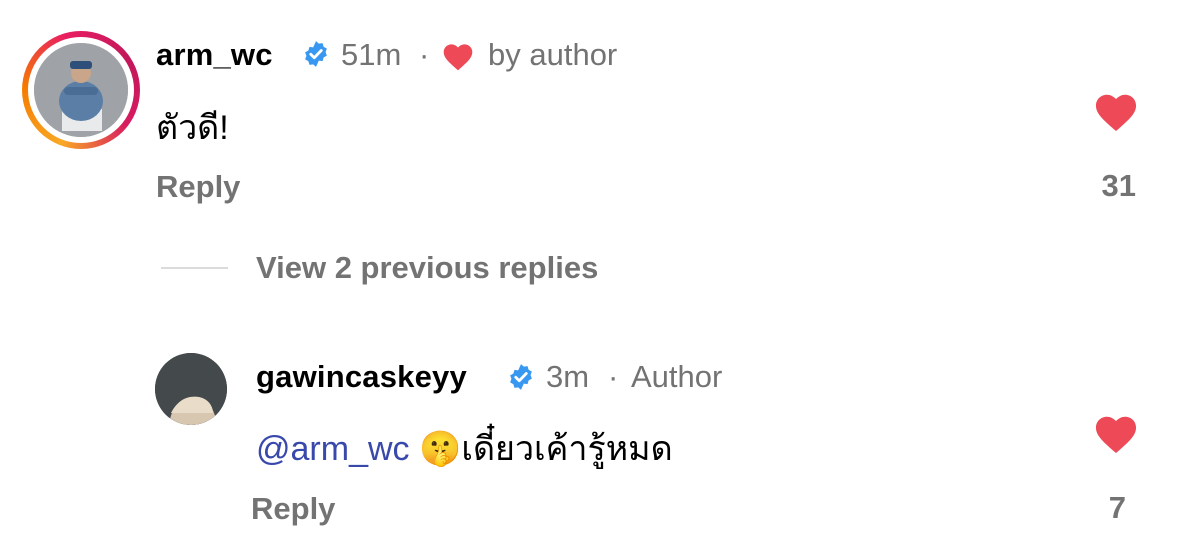  What do you see at coordinates (371, 54) in the screenshot?
I see `comment-time: 51m` at bounding box center [371, 54].